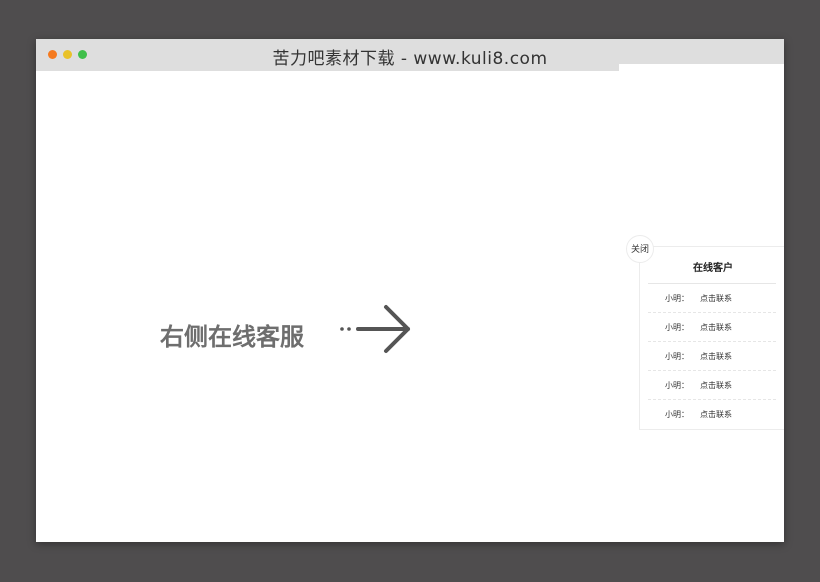  I want to click on titlebar-notch, so click(701, 67).